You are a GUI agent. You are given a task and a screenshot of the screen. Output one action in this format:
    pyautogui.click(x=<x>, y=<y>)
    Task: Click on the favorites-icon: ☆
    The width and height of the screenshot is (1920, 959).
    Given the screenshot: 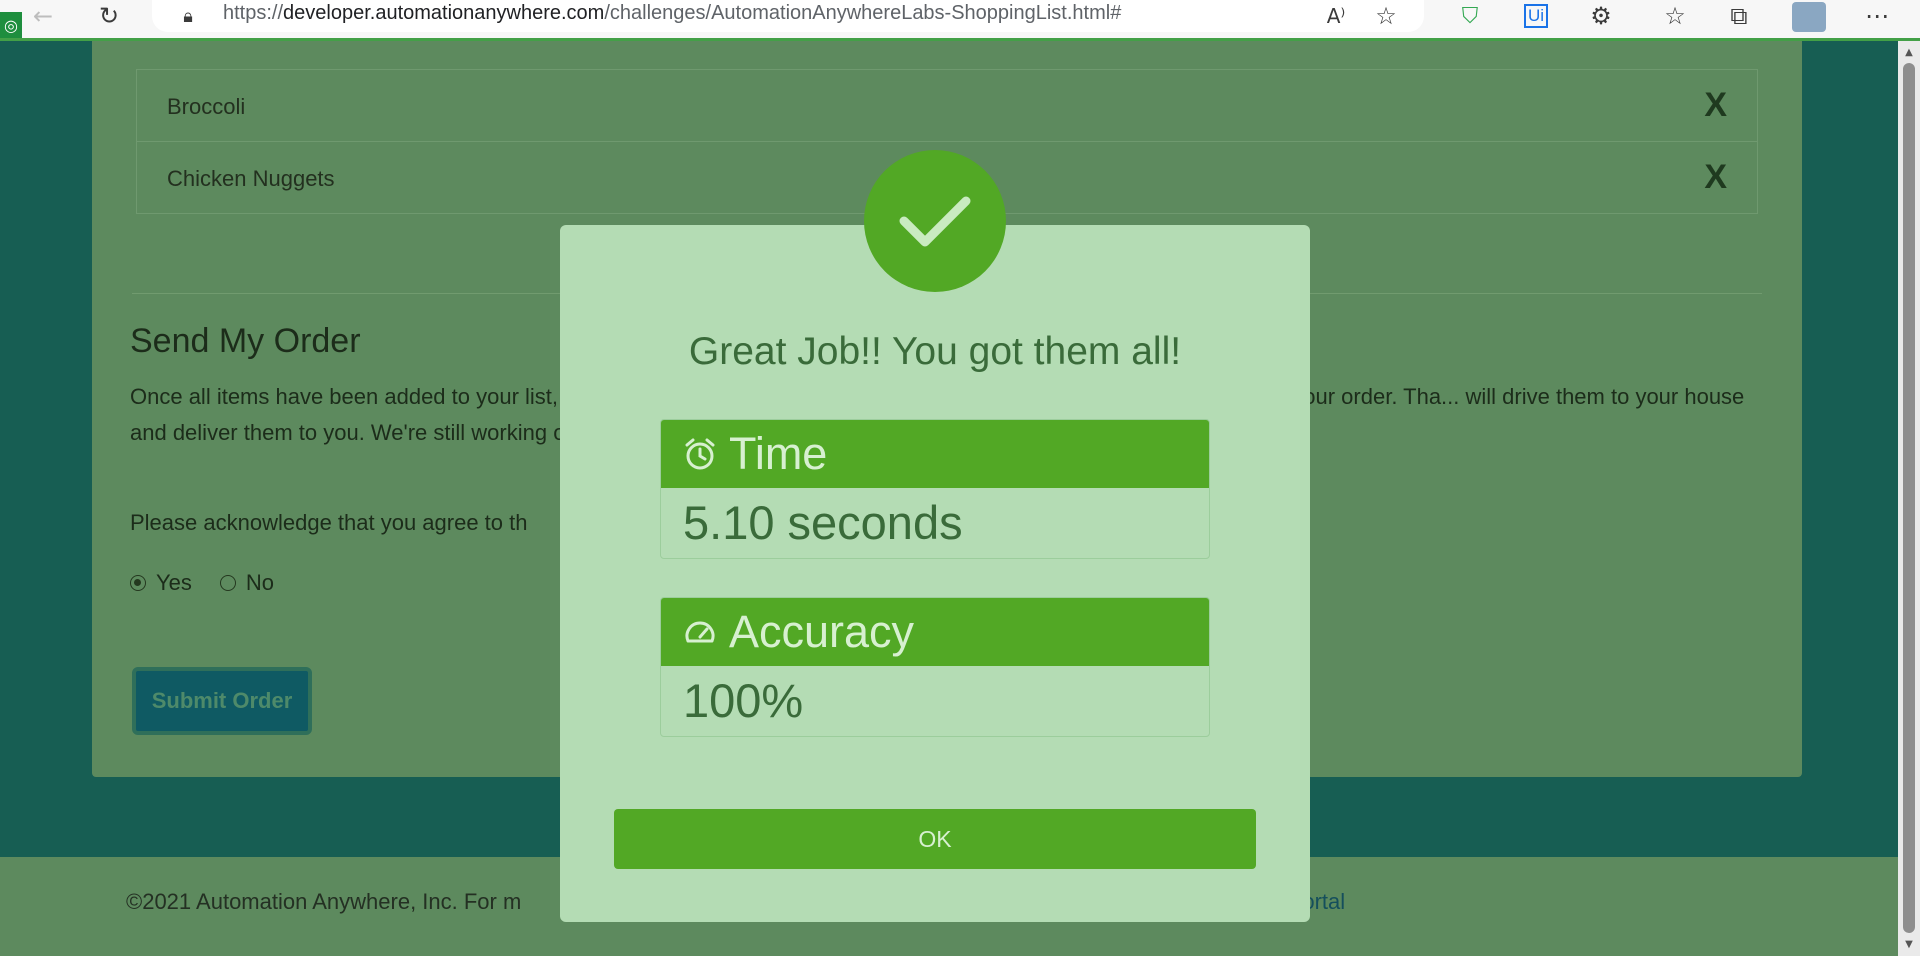 What is the action you would take?
    pyautogui.click(x=1675, y=16)
    